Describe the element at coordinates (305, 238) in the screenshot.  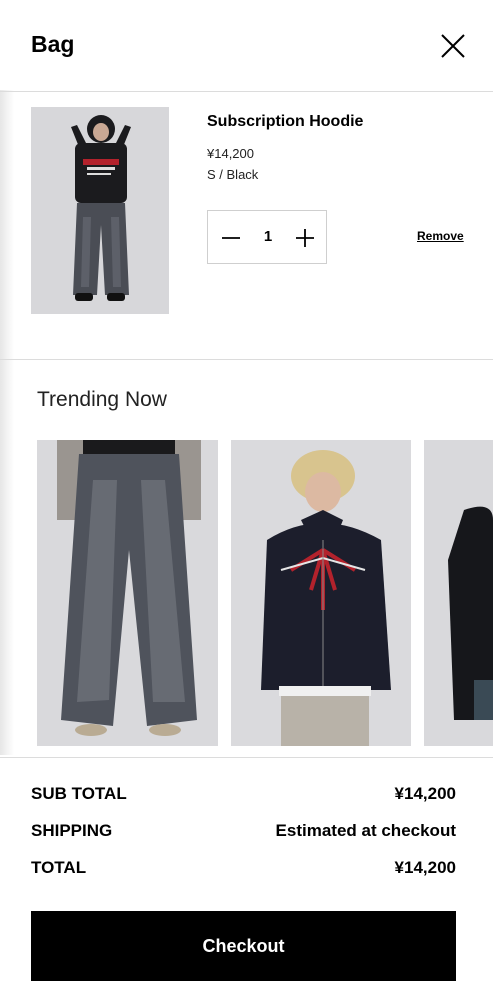
I see `plus-icon` at that location.